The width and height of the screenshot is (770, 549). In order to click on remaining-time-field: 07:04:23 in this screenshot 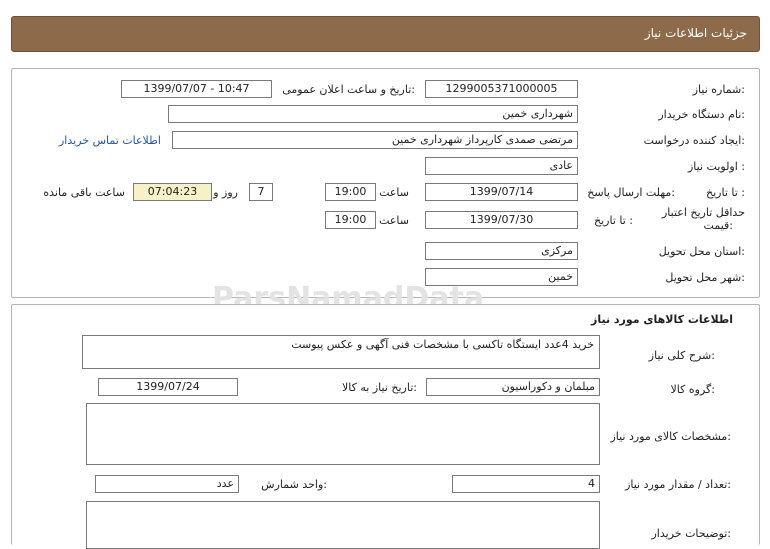, I will do `click(172, 192)`.